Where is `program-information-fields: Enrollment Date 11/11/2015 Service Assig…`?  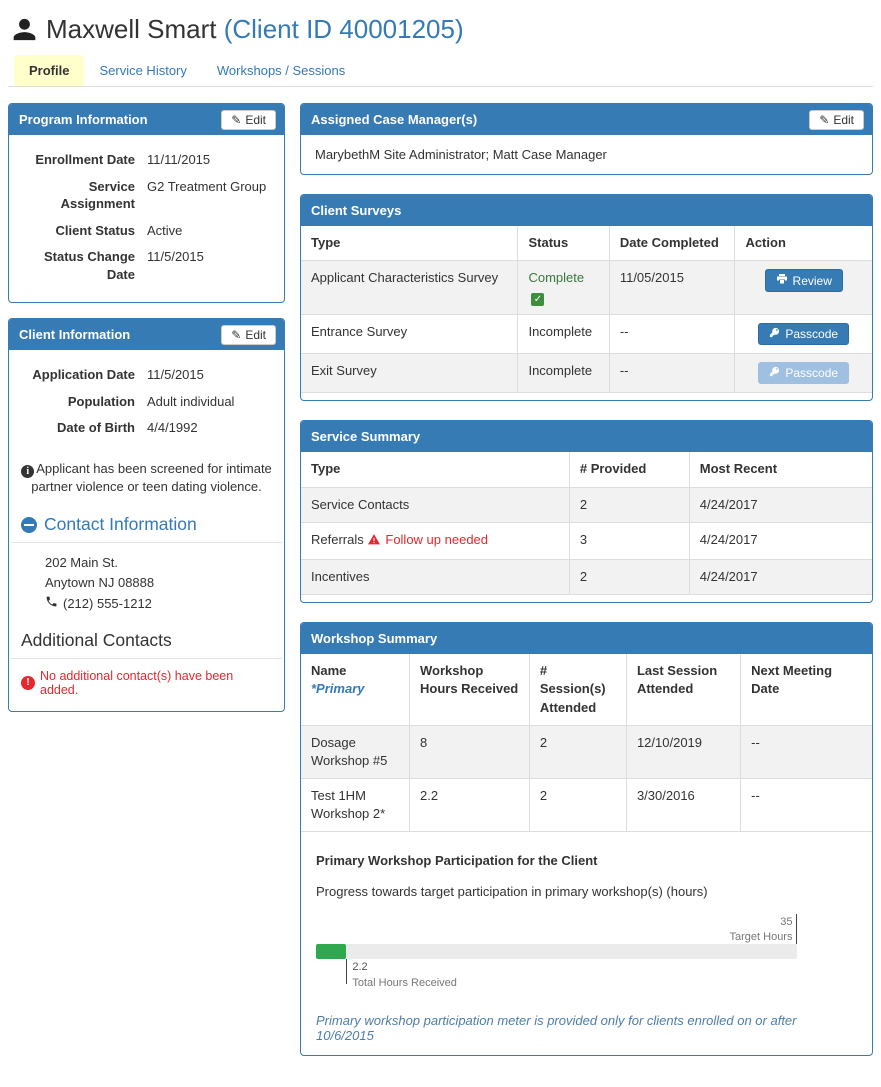 program-information-fields: Enrollment Date 11/11/2015 Service Assig… is located at coordinates (146, 218).